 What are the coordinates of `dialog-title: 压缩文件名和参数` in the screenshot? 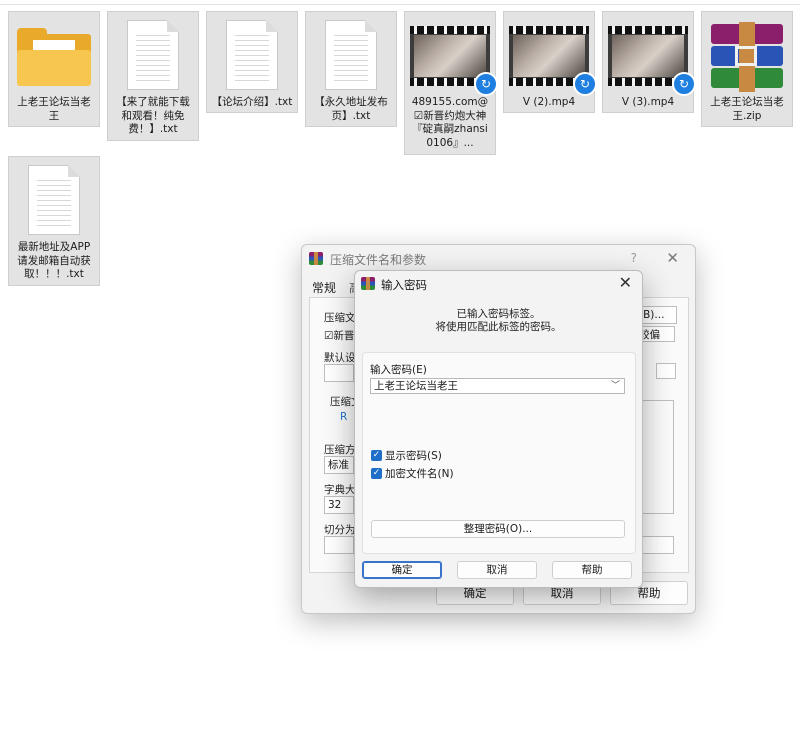 It's located at (378, 260).